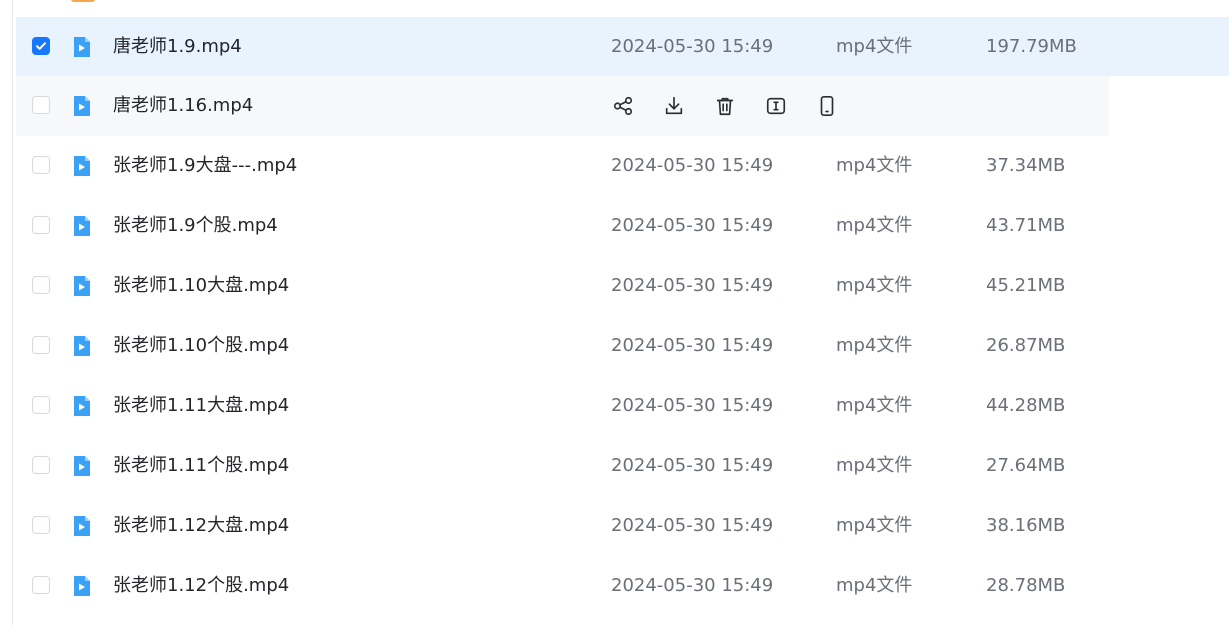  I want to click on file-name: 张老师1.12大盘.mp4, so click(201, 526).